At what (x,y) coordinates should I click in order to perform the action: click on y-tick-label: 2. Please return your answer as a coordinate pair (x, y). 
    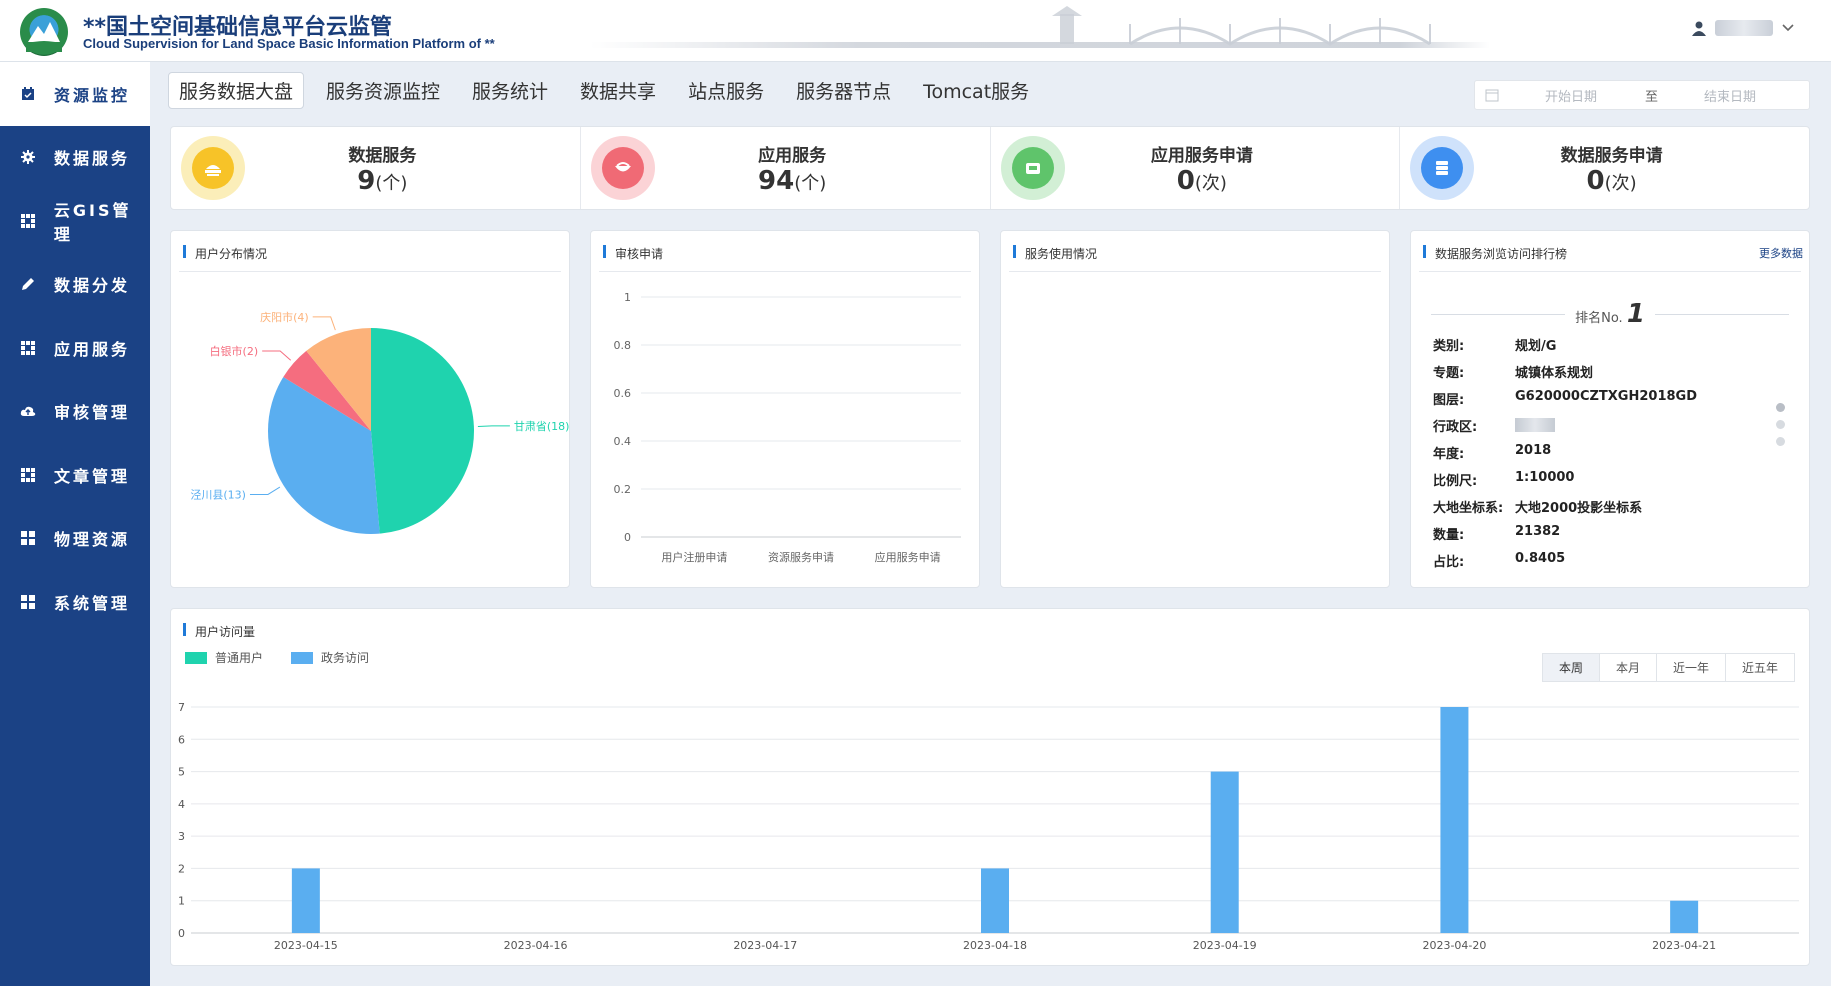
    Looking at the image, I should click on (181, 868).